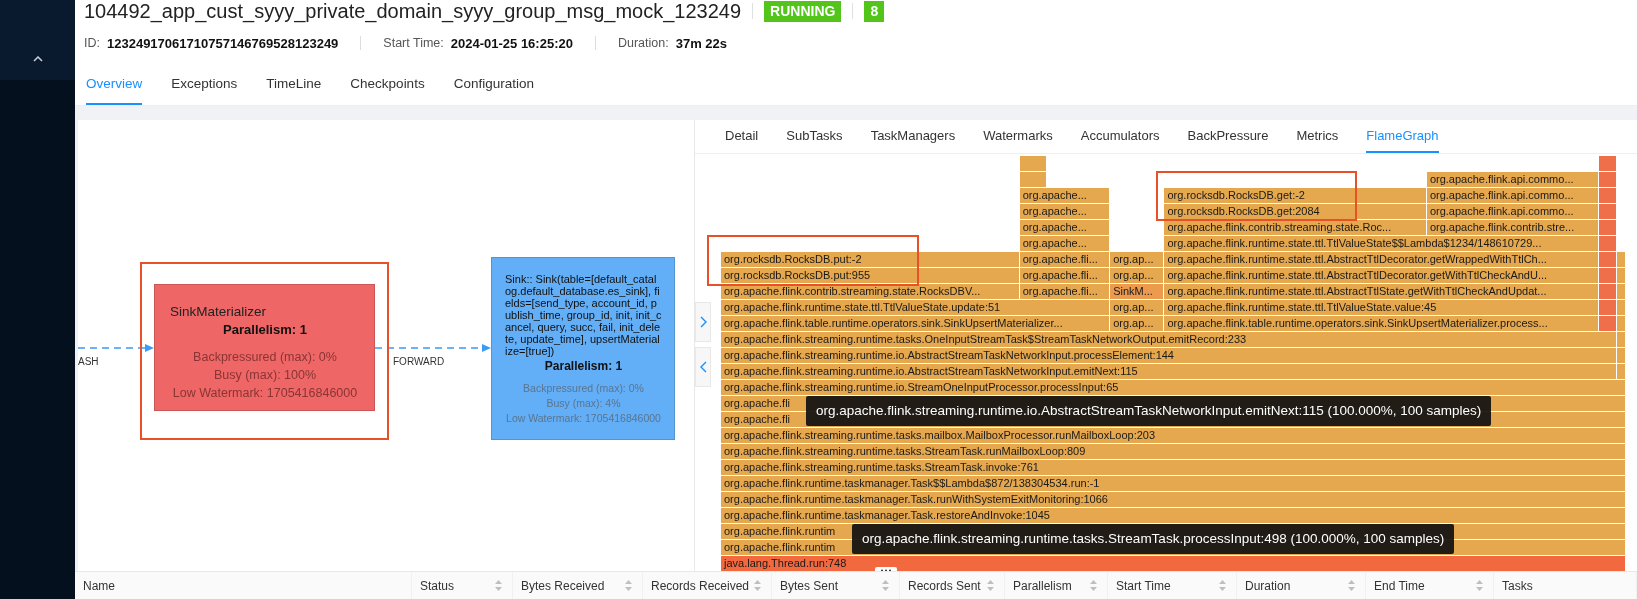 The height and width of the screenshot is (599, 1637). What do you see at coordinates (294, 84) in the screenshot?
I see `tab: TimeLine` at bounding box center [294, 84].